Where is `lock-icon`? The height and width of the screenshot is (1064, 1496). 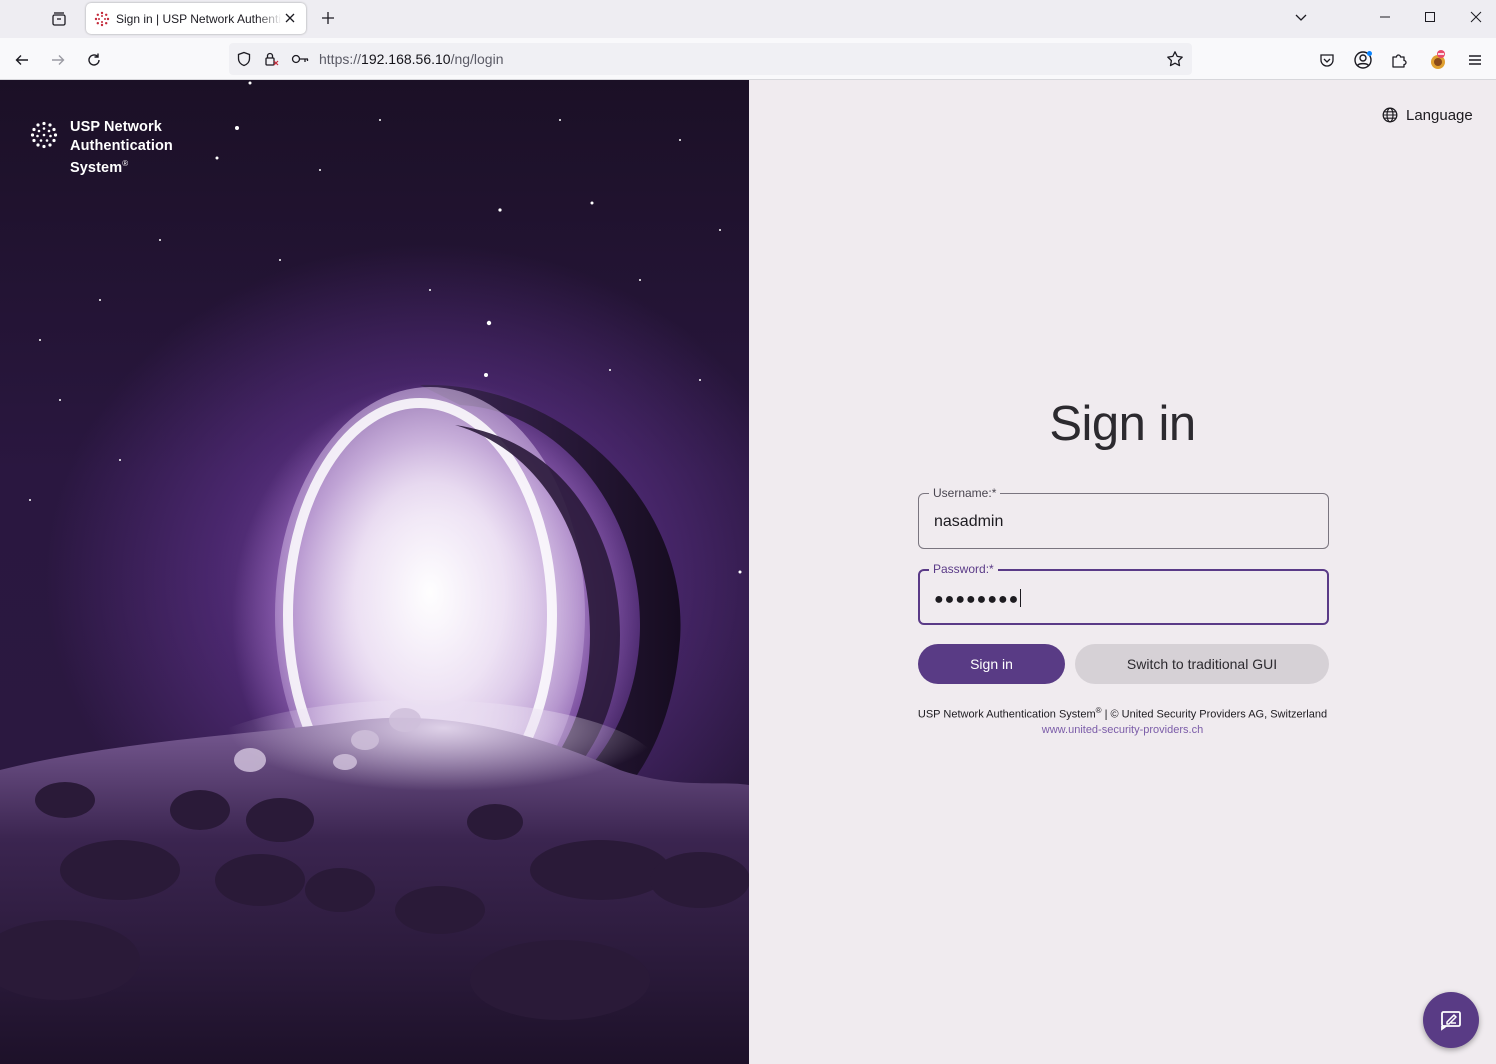
lock-icon is located at coordinates (271, 59).